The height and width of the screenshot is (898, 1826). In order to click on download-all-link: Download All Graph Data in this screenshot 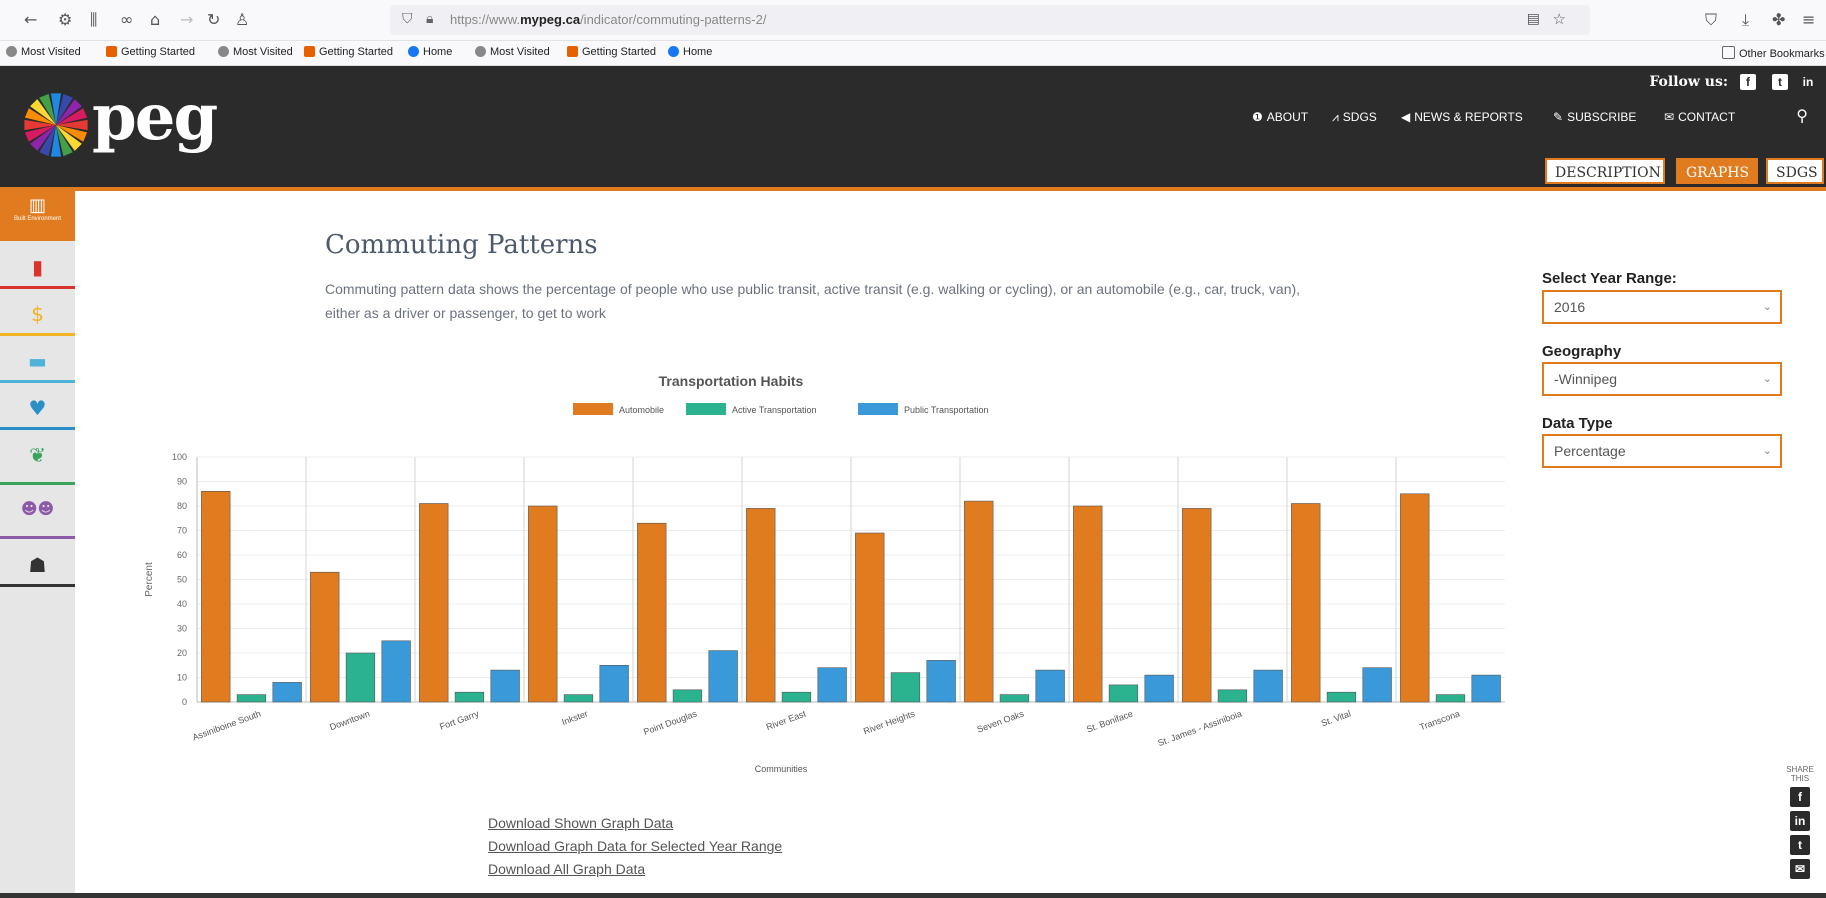, I will do `click(635, 869)`.